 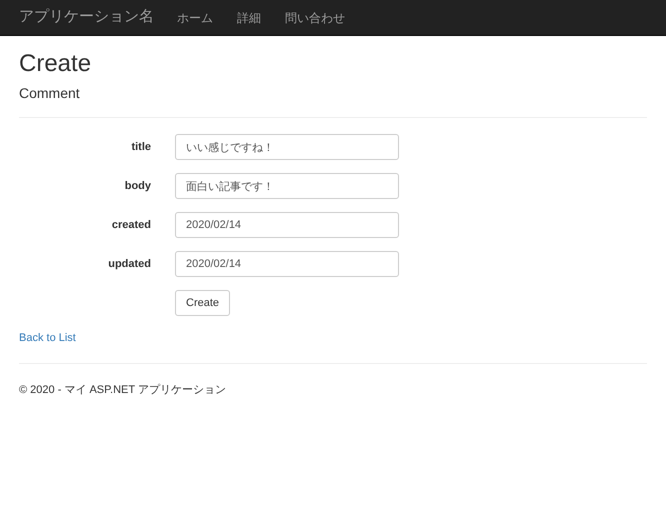 I want to click on field-label: updated, so click(x=129, y=264).